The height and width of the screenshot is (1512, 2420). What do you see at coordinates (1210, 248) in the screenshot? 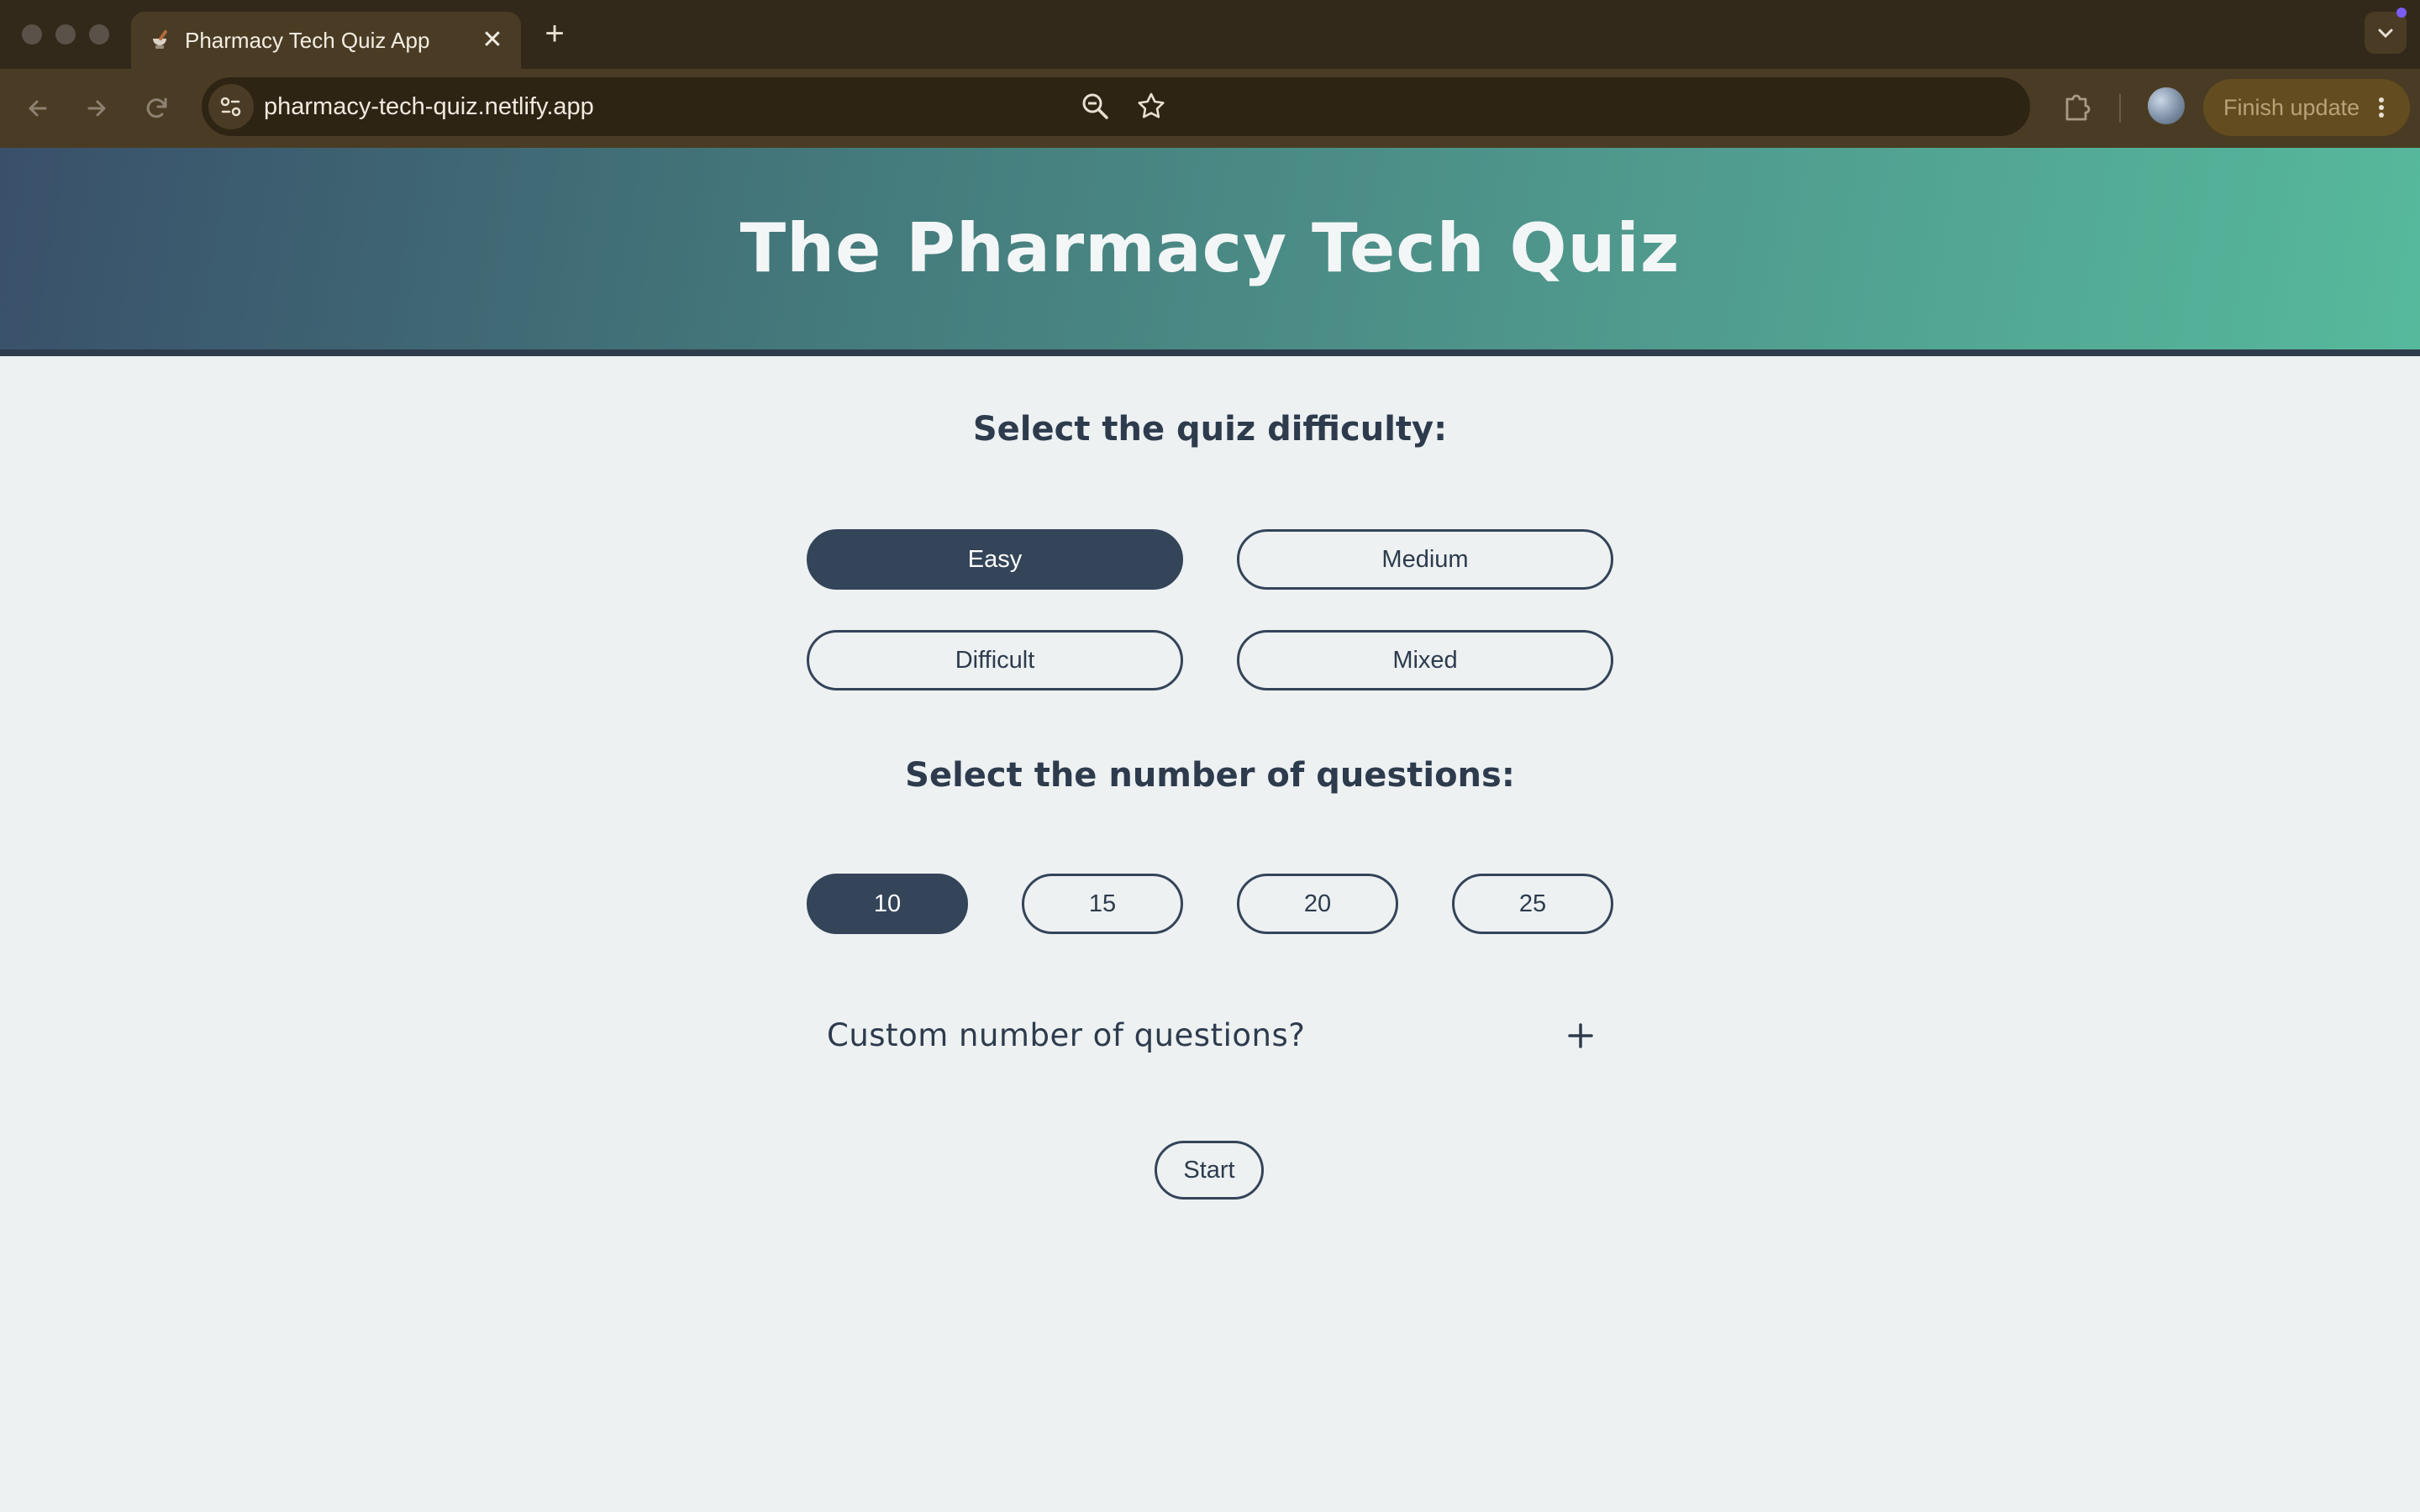
I see `page-title: The Pharmacy Tech Quiz` at bounding box center [1210, 248].